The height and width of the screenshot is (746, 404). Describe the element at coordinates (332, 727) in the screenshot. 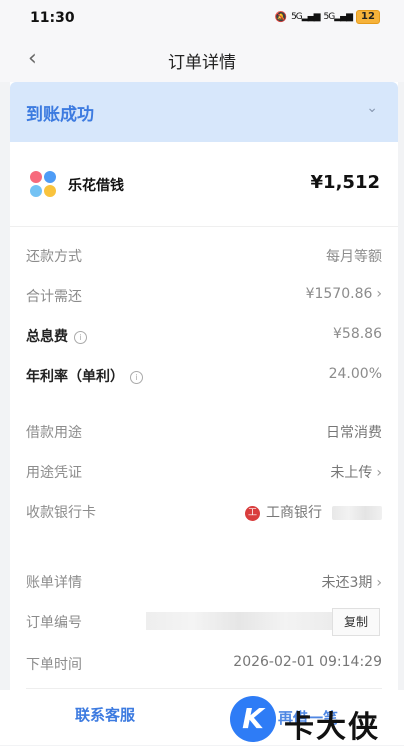

I see `watermark-text: 卡大侠` at that location.